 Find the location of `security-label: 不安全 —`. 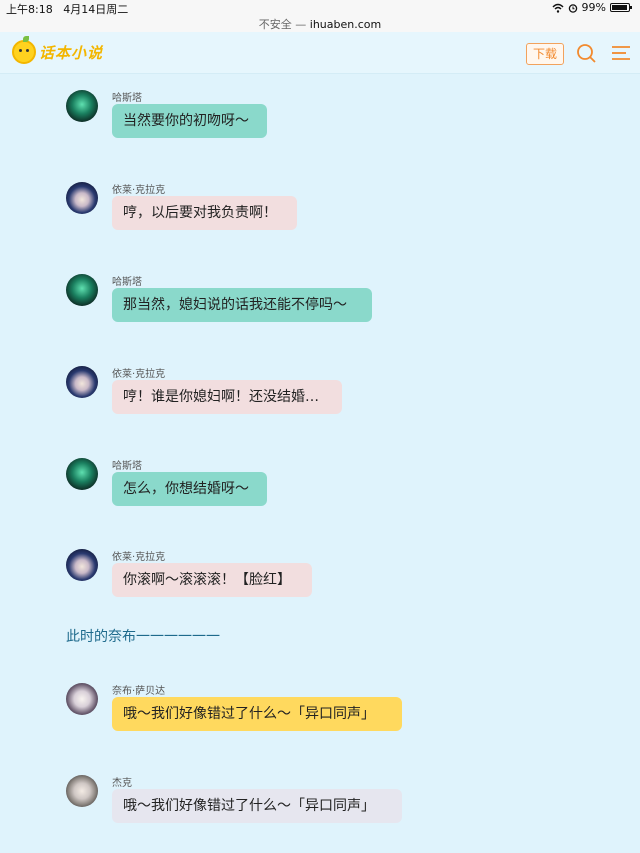

security-label: 不安全 — is located at coordinates (284, 24).